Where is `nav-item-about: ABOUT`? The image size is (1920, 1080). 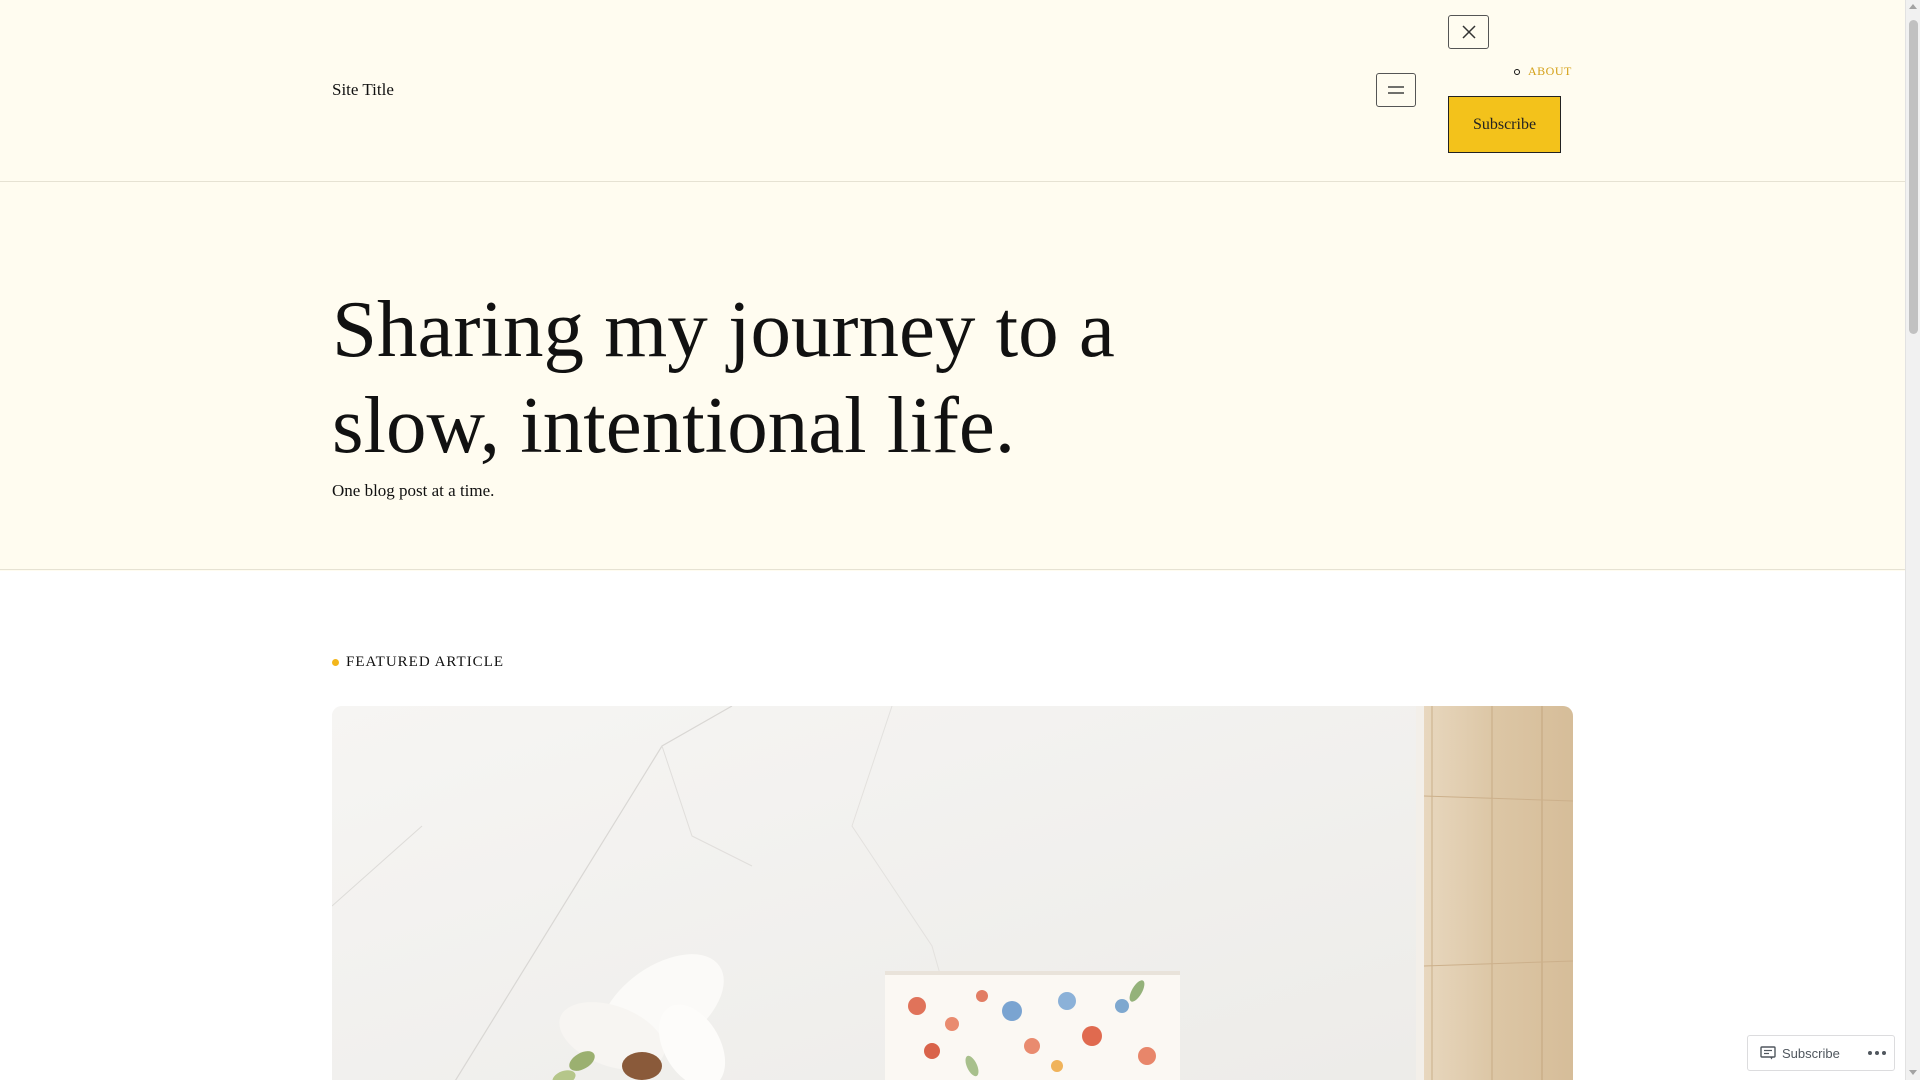 nav-item-about: ABOUT is located at coordinates (1543, 71).